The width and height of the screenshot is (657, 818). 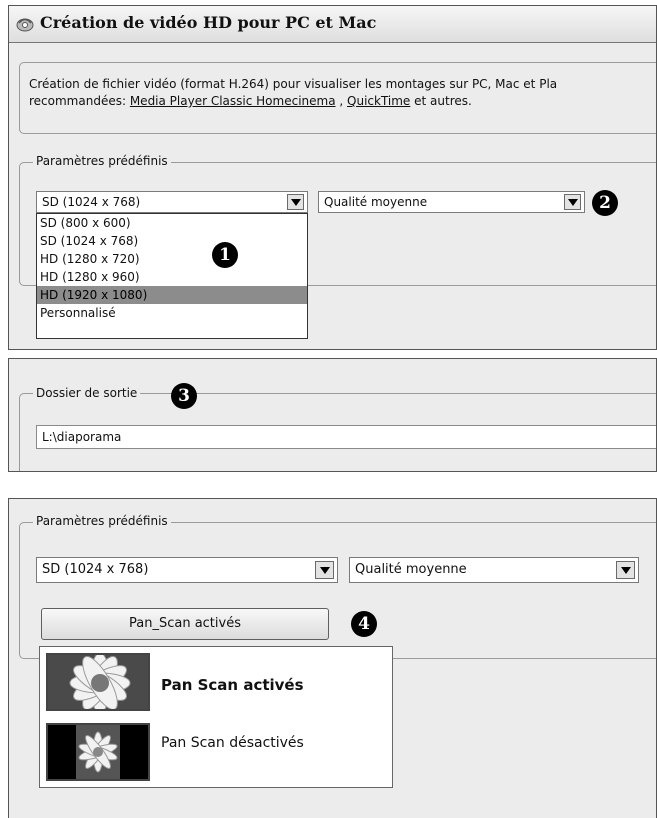 What do you see at coordinates (364, 624) in the screenshot?
I see `callout-4: 4` at bounding box center [364, 624].